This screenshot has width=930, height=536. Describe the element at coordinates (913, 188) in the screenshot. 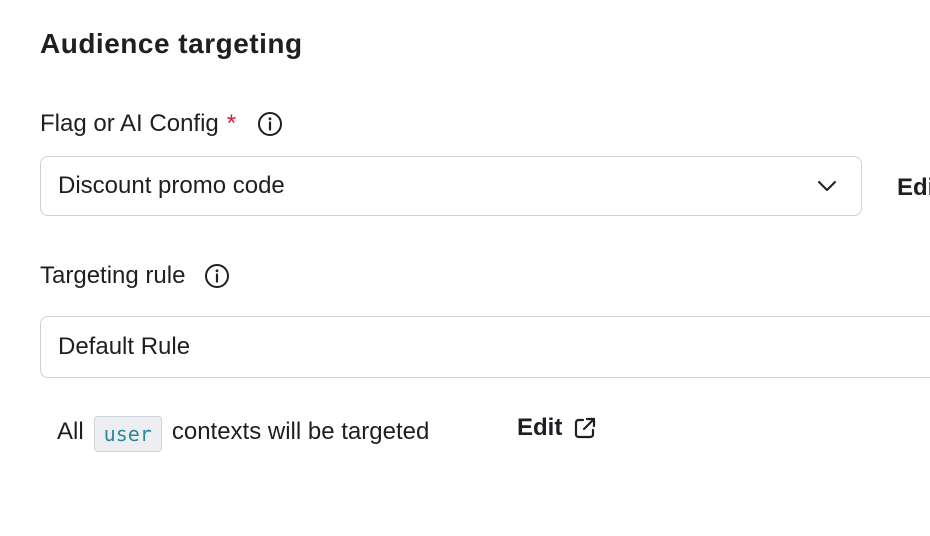

I see `edit-flag-link: Edit` at that location.